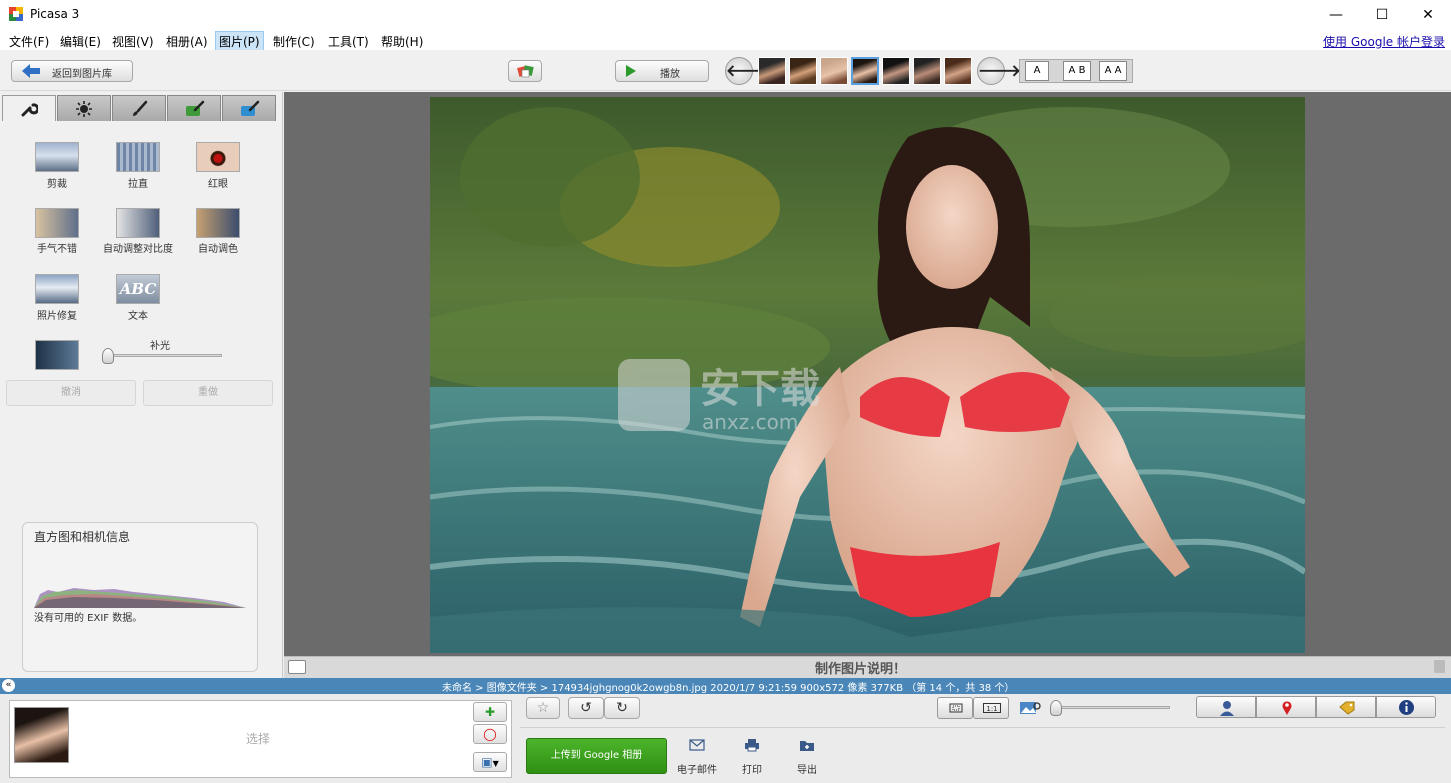 This screenshot has height=783, width=1451. I want to click on play-slideshow-button: 播放, so click(662, 71).